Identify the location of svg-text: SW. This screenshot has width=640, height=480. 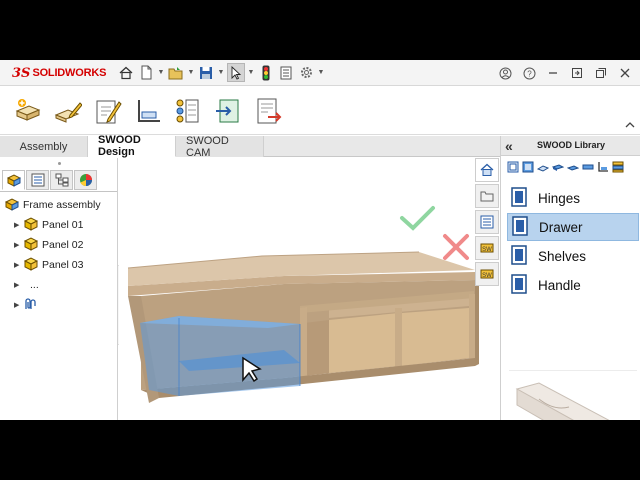
(487, 250).